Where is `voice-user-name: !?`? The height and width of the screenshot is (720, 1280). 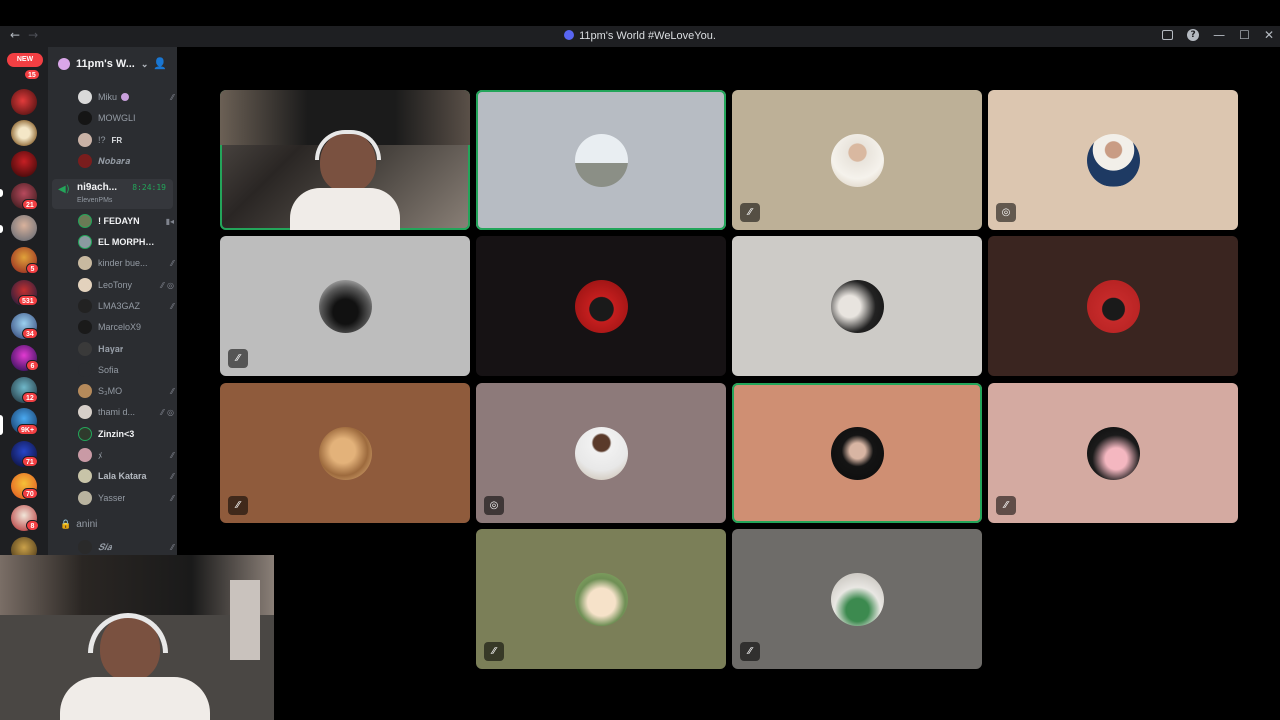
voice-user-name: !? is located at coordinates (102, 140).